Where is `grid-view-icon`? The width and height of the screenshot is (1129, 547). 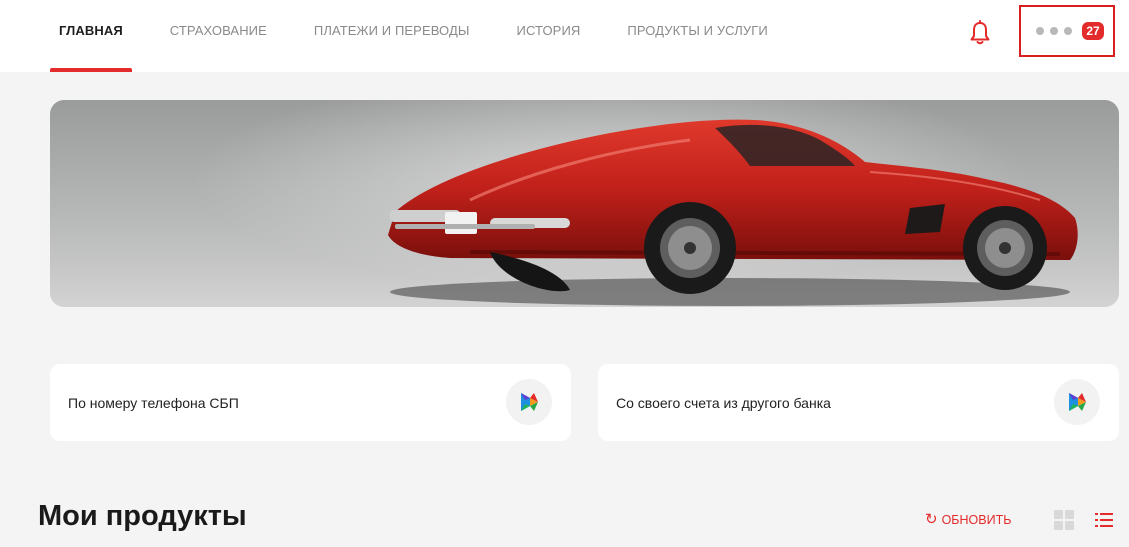
grid-view-icon is located at coordinates (1064, 520).